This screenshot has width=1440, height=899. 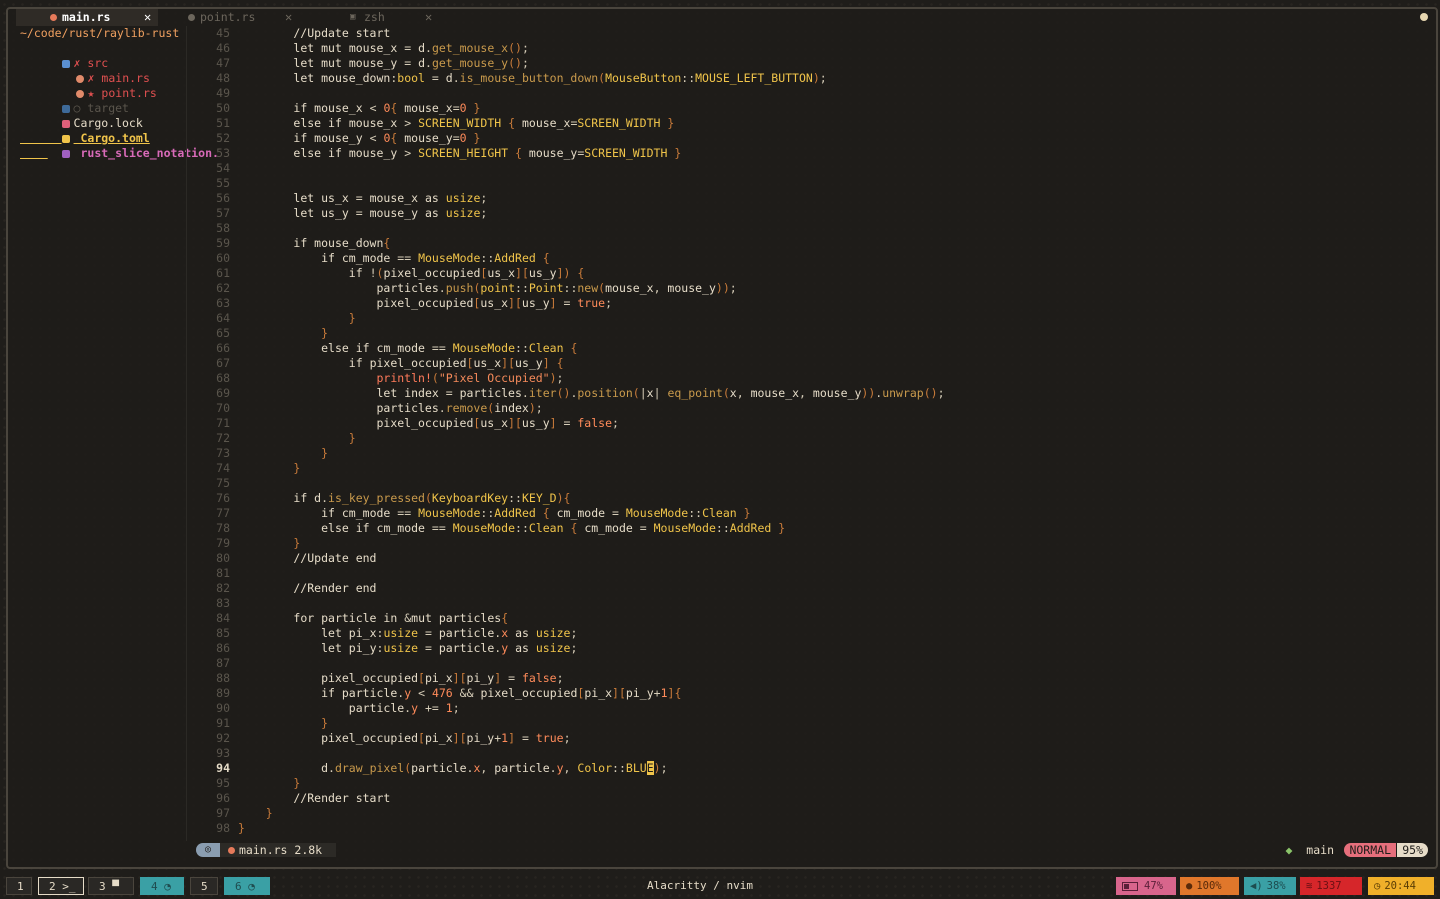 I want to click on code-line: 59 if mouse_down{, so click(x=808, y=243).